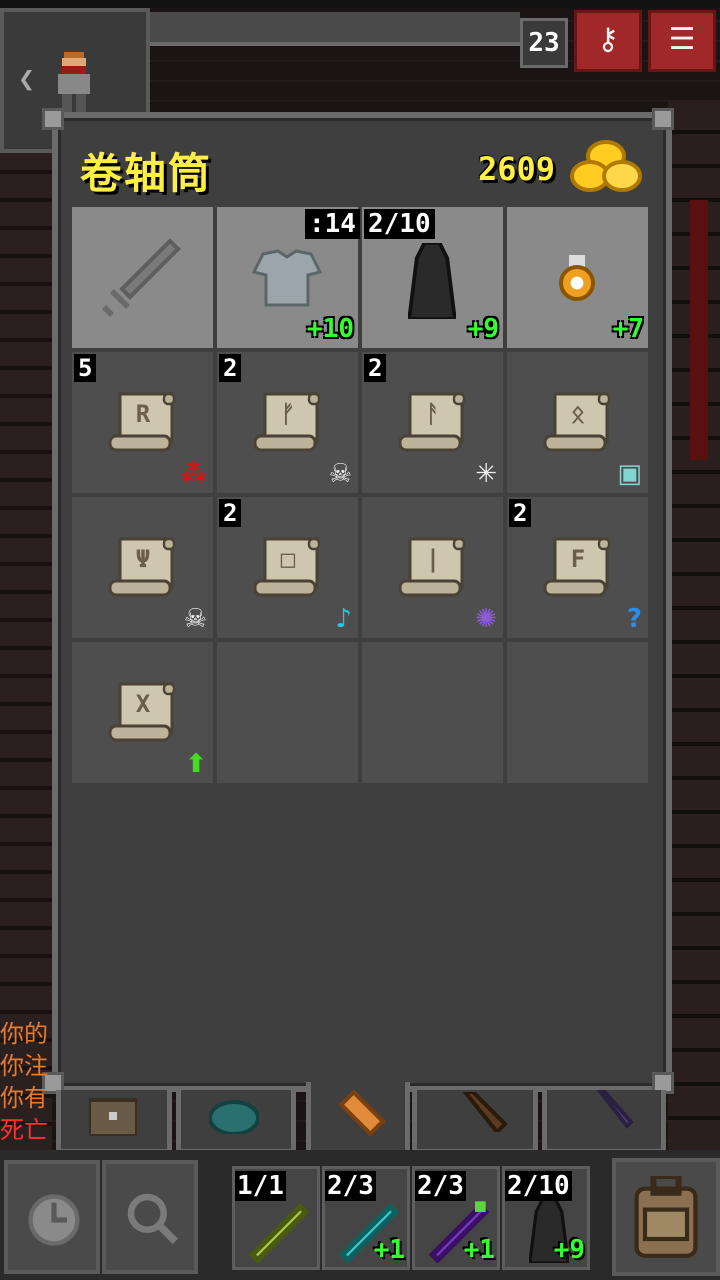 This screenshot has height=1280, width=720. I want to click on weapon-slot, so click(142, 277).